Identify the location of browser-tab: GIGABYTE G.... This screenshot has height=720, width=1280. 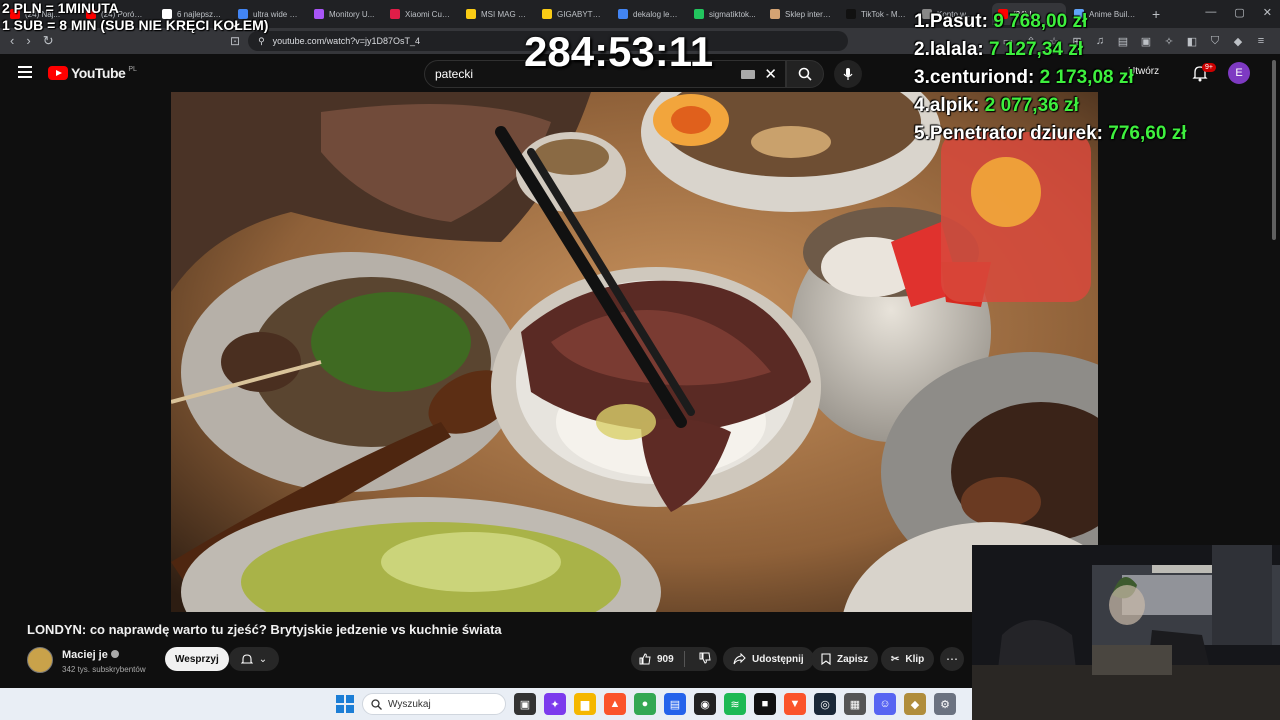
(573, 14).